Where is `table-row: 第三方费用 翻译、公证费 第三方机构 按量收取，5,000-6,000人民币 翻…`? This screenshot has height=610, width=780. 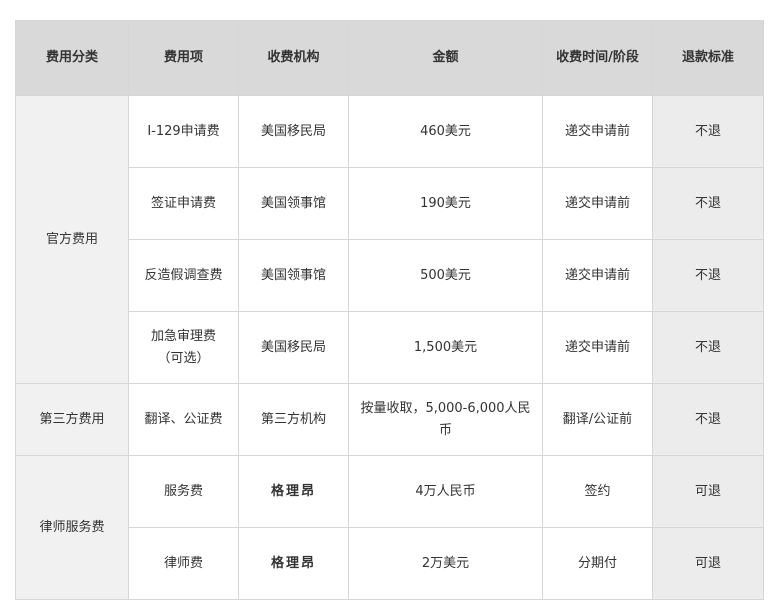 table-row: 第三方费用 翻译、公证费 第三方机构 按量收取，5,000-6,000人民币 翻… is located at coordinates (389, 419).